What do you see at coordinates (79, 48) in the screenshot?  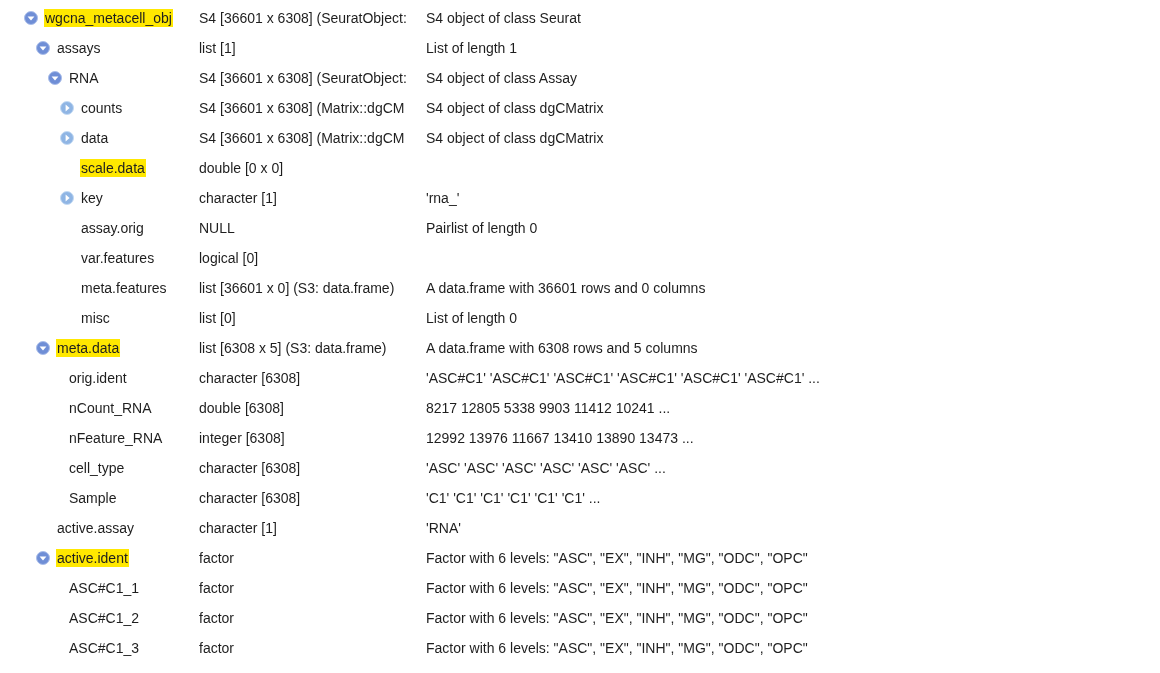 I see `tree-node-name: assays` at bounding box center [79, 48].